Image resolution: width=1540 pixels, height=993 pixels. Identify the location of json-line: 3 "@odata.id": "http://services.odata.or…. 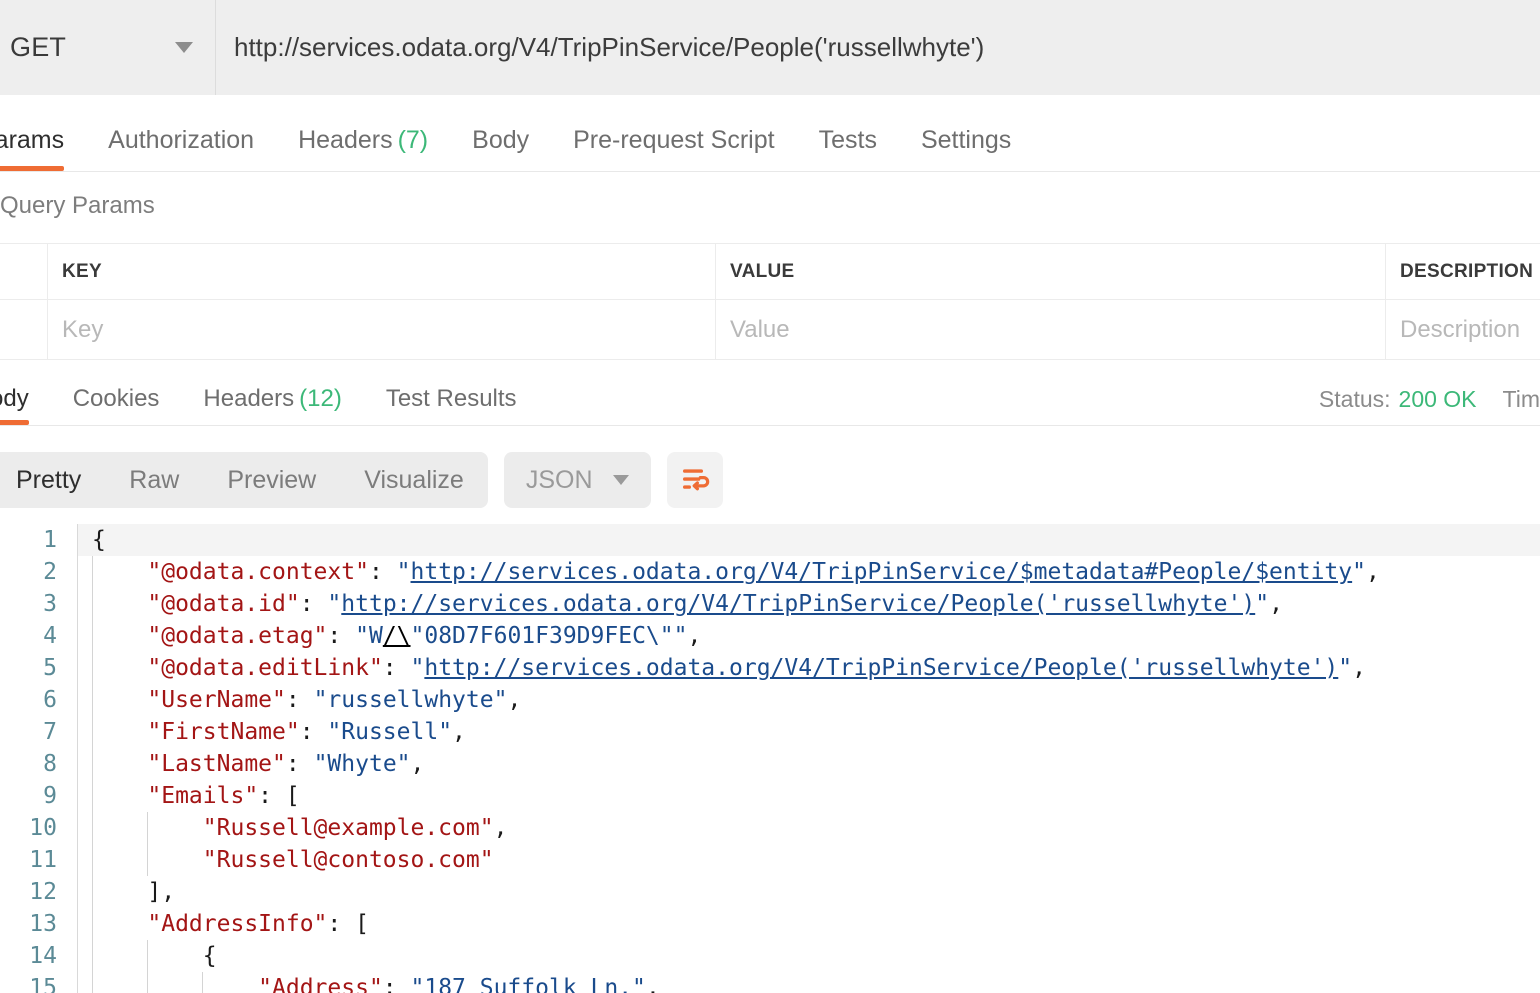
(770, 604).